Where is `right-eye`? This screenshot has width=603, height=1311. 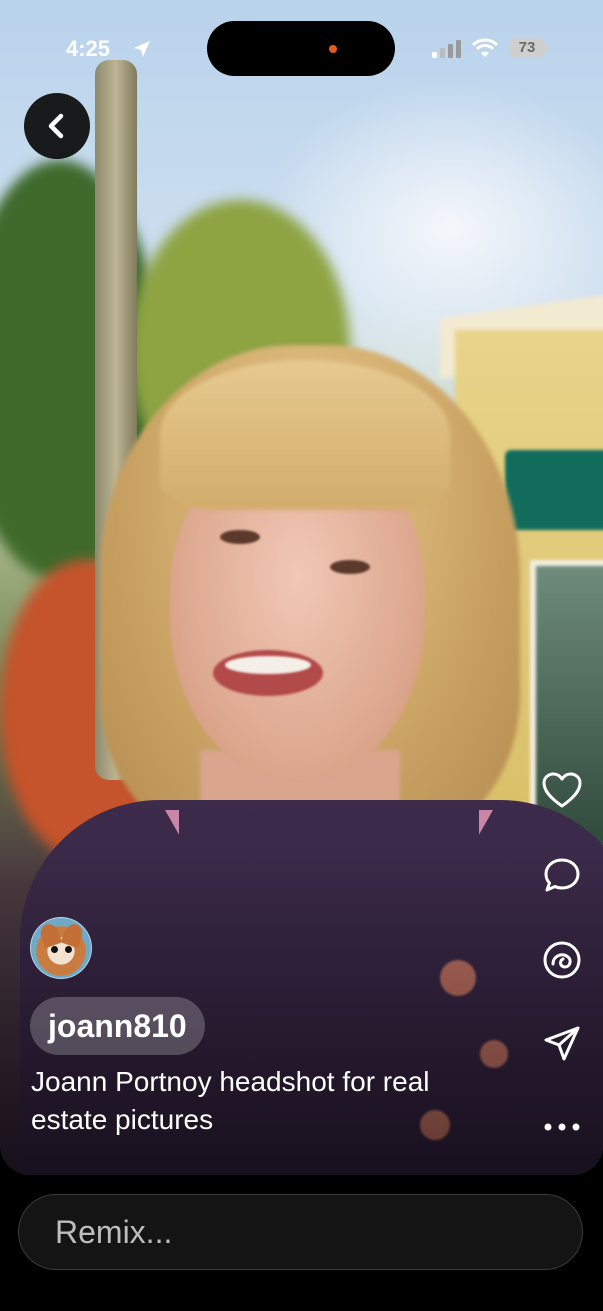 right-eye is located at coordinates (350, 567).